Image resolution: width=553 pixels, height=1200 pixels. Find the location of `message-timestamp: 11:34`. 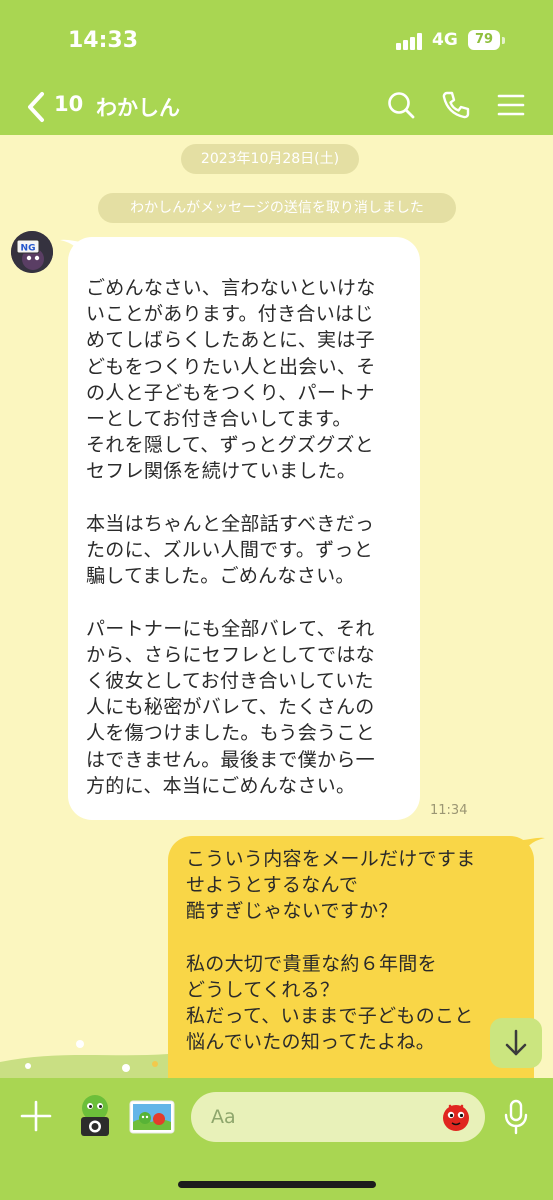

message-timestamp: 11:34 is located at coordinates (449, 810).